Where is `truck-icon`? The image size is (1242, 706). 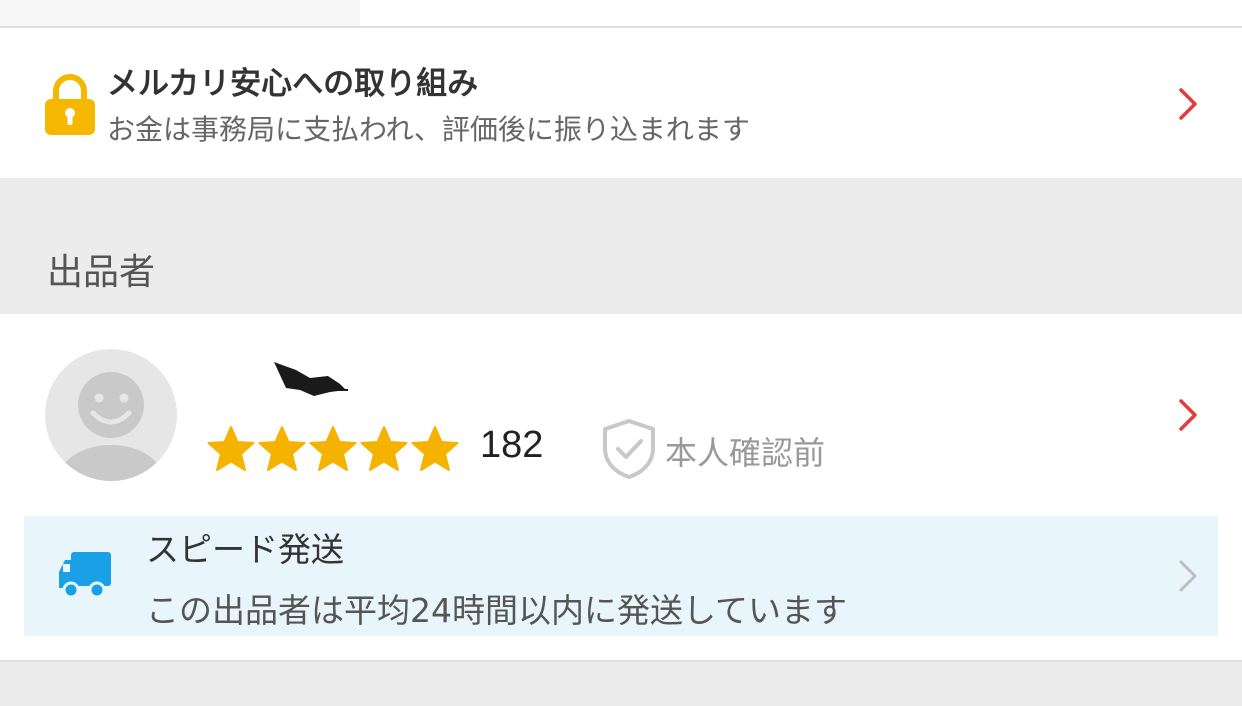 truck-icon is located at coordinates (85, 575).